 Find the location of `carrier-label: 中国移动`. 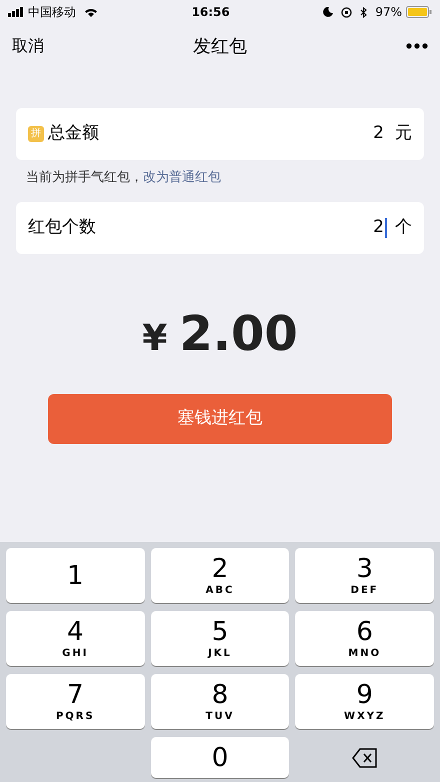

carrier-label: 中国移动 is located at coordinates (52, 12).